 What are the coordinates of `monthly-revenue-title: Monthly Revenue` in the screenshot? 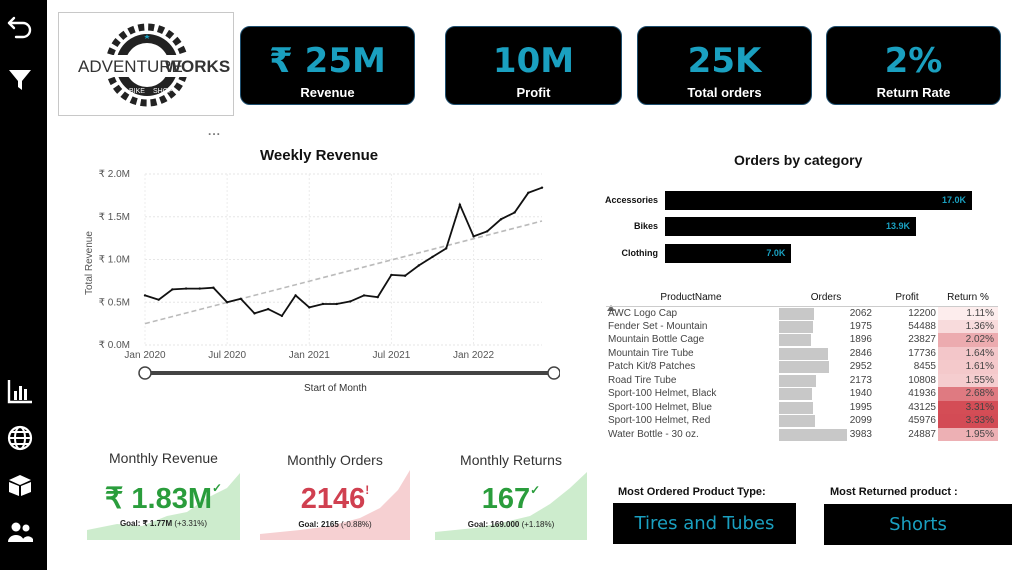 It's located at (163, 458).